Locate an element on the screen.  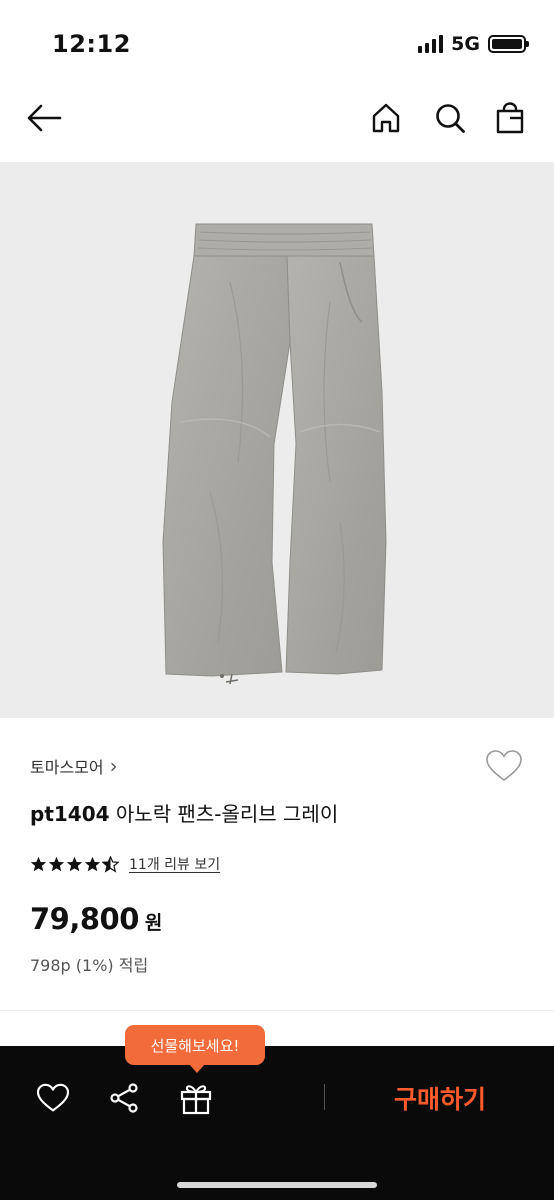
network-label: 5G is located at coordinates (465, 44).